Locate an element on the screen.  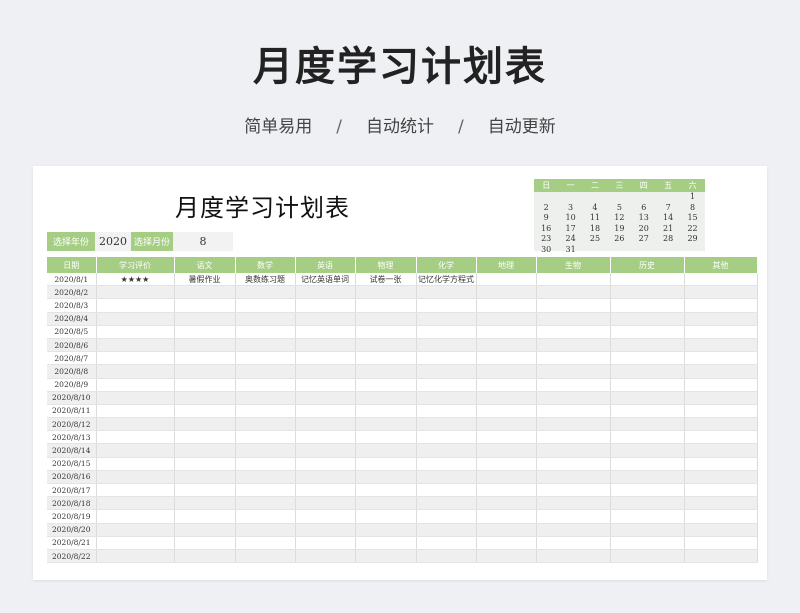
date-cell: 2020/8/16 is located at coordinates (72, 477).